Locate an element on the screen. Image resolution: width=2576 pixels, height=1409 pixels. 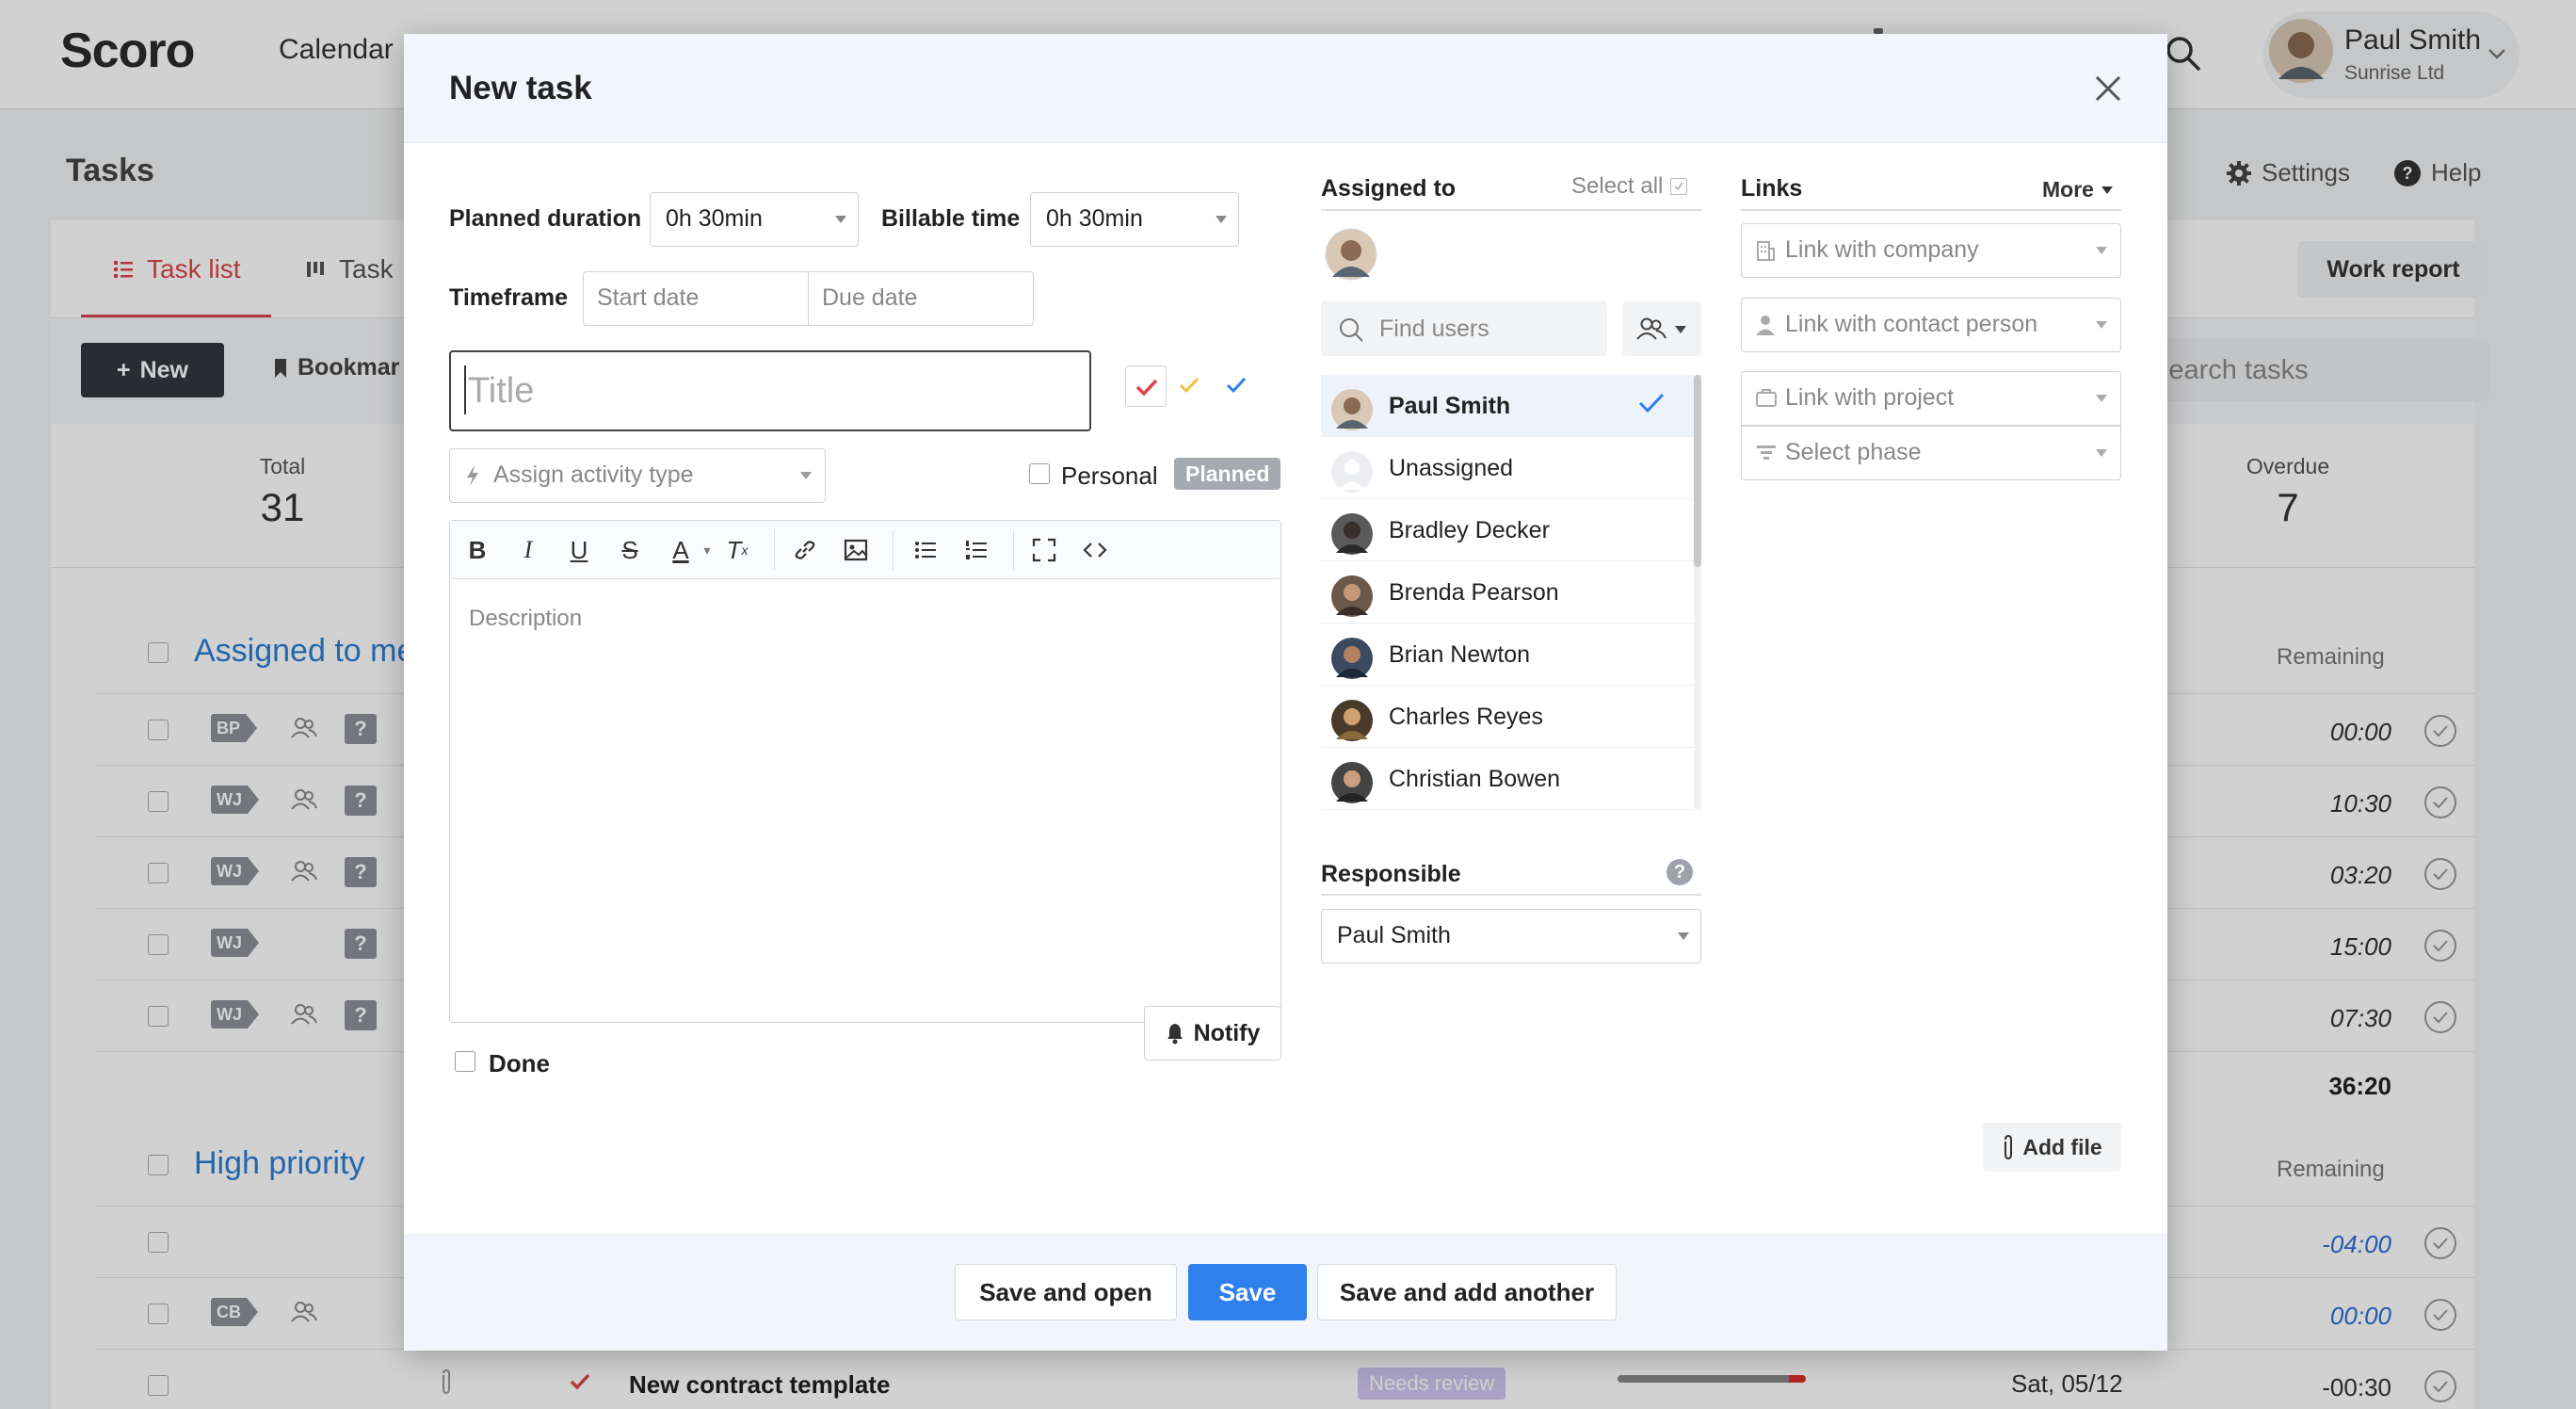
search-icon is located at coordinates (1351, 330).